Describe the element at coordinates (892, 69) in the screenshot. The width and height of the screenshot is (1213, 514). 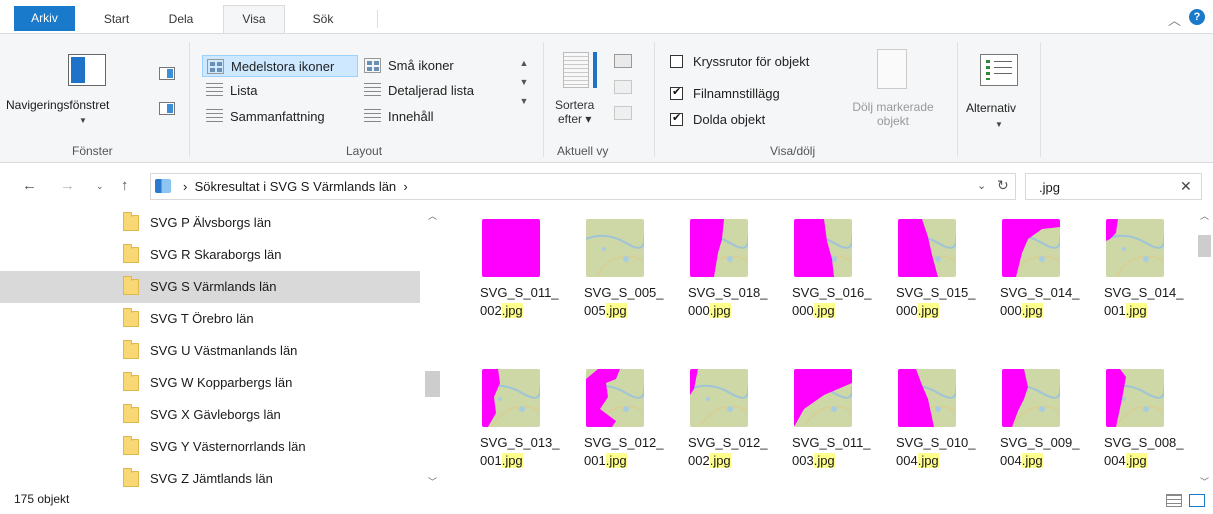
I see `hide-selected-icon` at that location.